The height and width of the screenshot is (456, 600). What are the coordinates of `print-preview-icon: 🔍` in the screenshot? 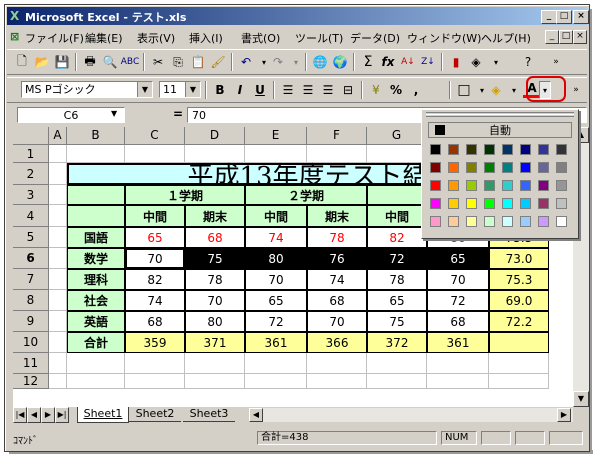 It's located at (110, 62).